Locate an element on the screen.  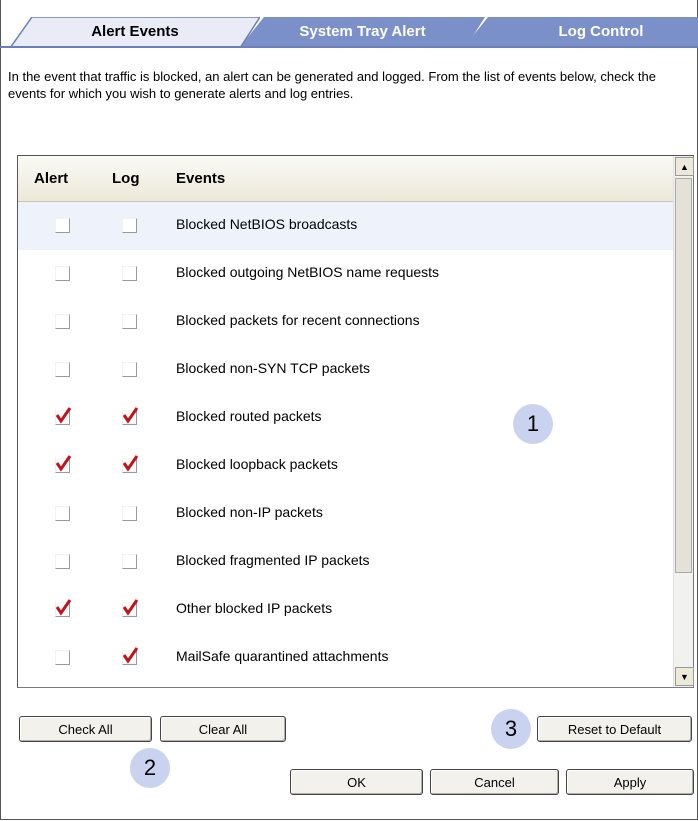
tab-alert-events-label: Alert Events is located at coordinates (135, 31).